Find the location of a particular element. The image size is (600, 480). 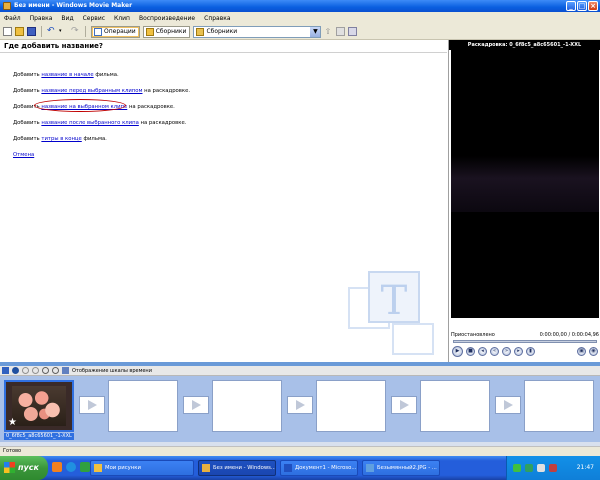

media-player-icon is located at coordinates (57, 467).